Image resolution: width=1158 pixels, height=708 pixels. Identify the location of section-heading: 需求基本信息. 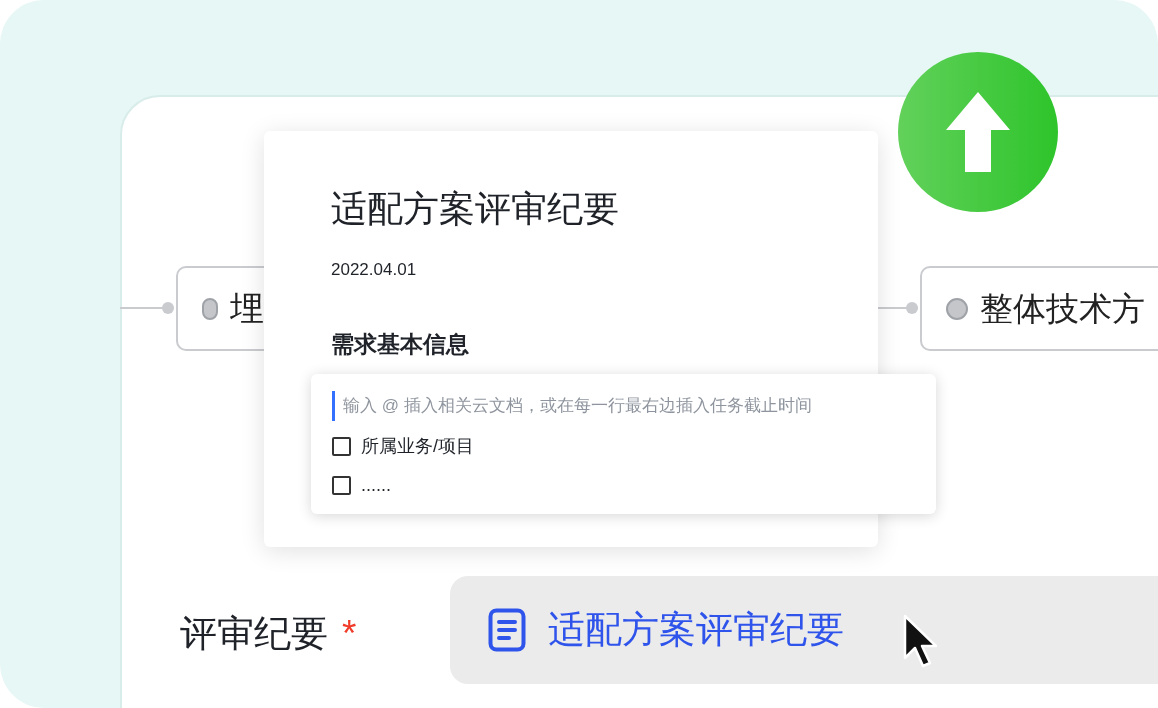
(400, 344).